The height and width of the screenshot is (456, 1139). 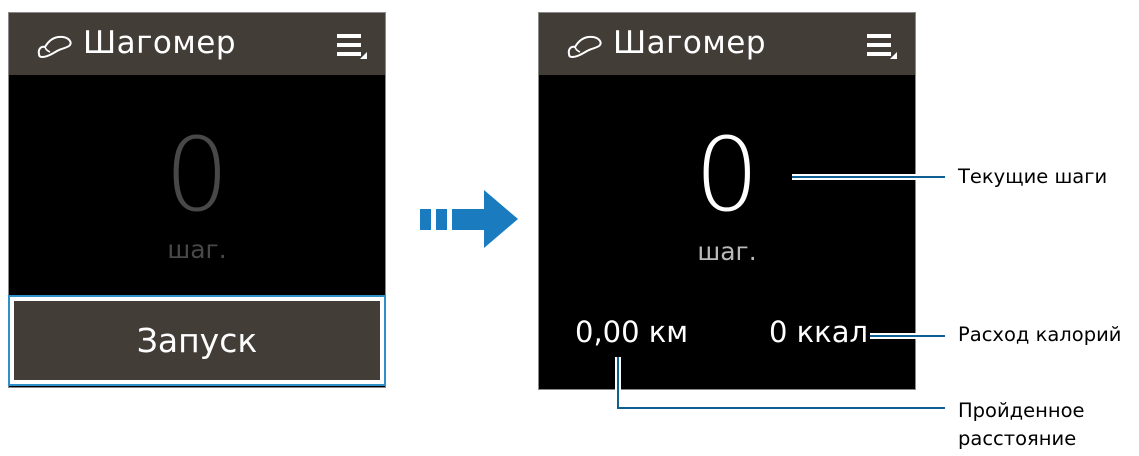 What do you see at coordinates (469, 219) in the screenshot?
I see `transition-arrow-icon` at bounding box center [469, 219].